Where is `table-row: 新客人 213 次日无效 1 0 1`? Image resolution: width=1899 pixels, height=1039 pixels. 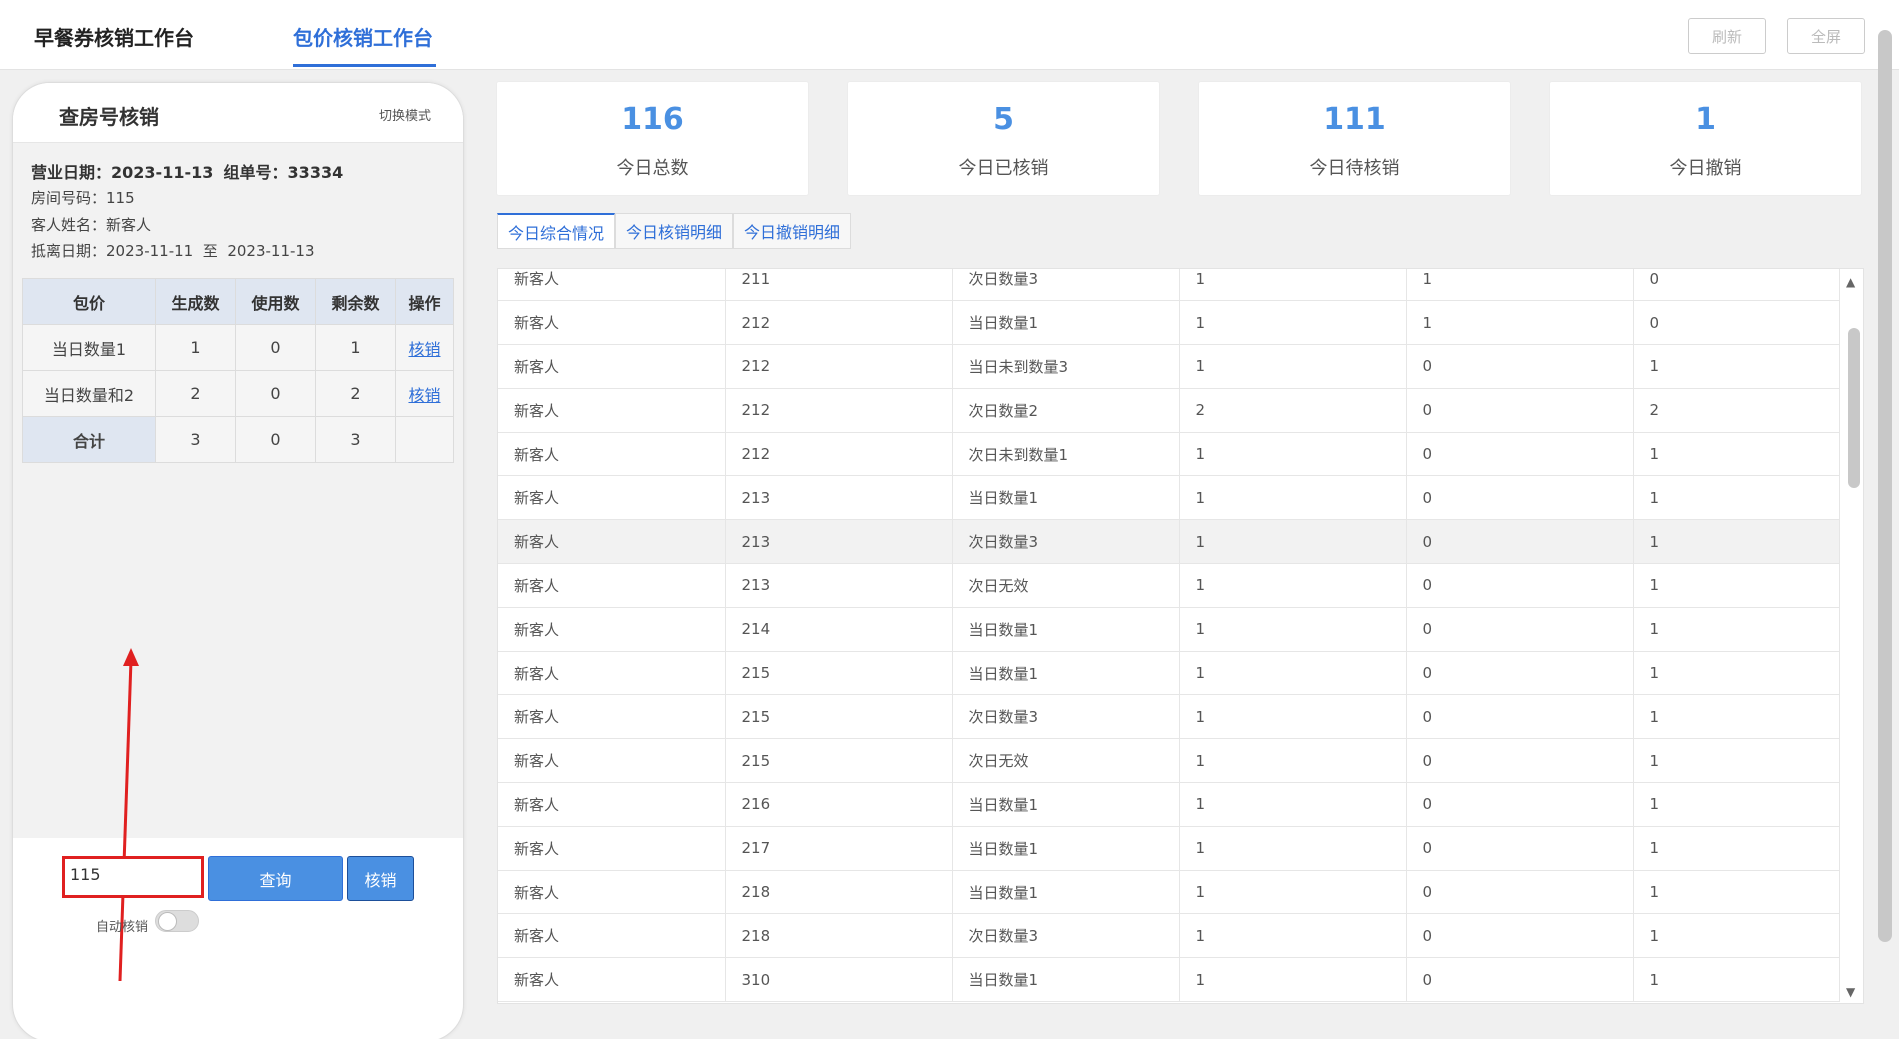 table-row: 新客人 213 次日无效 1 0 1 is located at coordinates (1169, 585).